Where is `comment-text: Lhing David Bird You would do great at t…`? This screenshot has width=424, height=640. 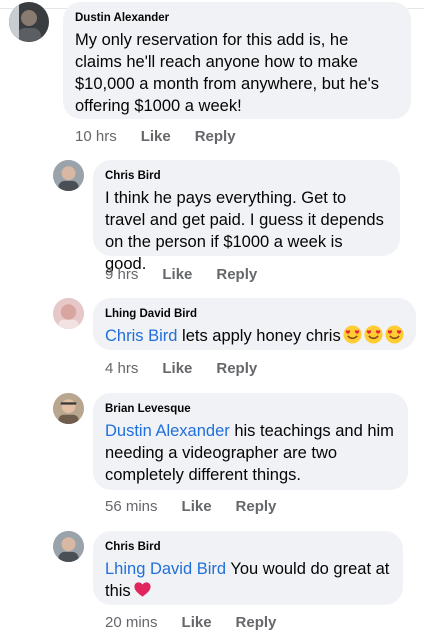
comment-text: Lhing David Bird You would do great at t… is located at coordinates (248, 580).